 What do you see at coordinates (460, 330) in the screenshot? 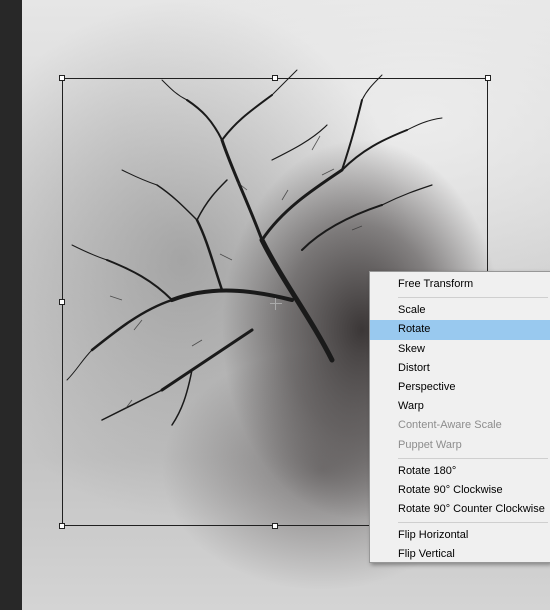
I see `menu-item-rotate: Rotate` at bounding box center [460, 330].